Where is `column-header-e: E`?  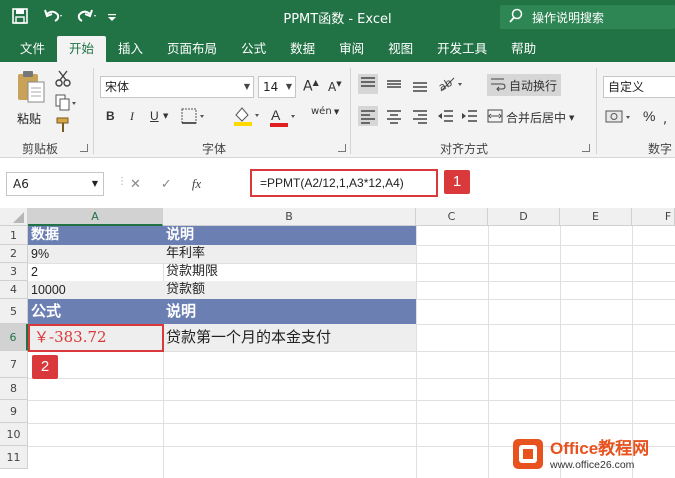
column-header-e: E is located at coordinates (596, 217).